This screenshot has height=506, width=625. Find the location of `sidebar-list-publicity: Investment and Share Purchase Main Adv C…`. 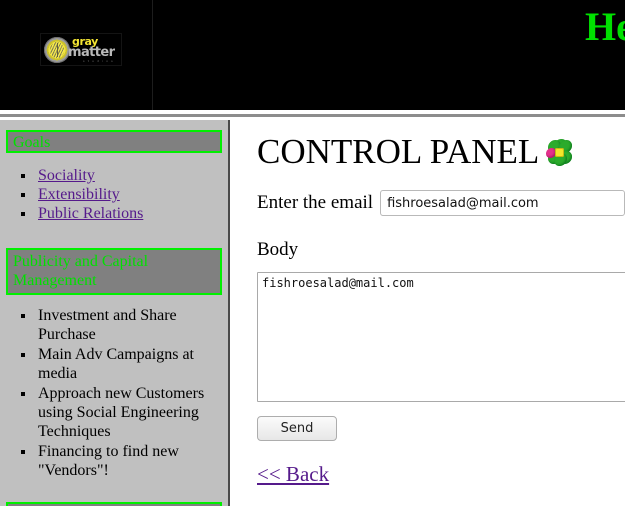

sidebar-list-publicity: Investment and Share Purchase Main Adv C… is located at coordinates (114, 393).